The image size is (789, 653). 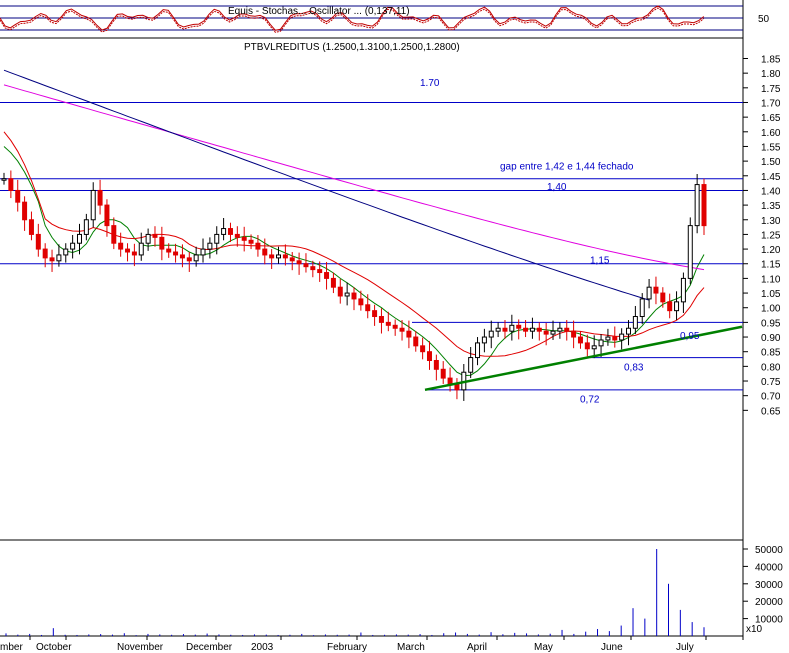 What do you see at coordinates (771, 103) in the screenshot?
I see `price-tick-label: 1.70` at bounding box center [771, 103].